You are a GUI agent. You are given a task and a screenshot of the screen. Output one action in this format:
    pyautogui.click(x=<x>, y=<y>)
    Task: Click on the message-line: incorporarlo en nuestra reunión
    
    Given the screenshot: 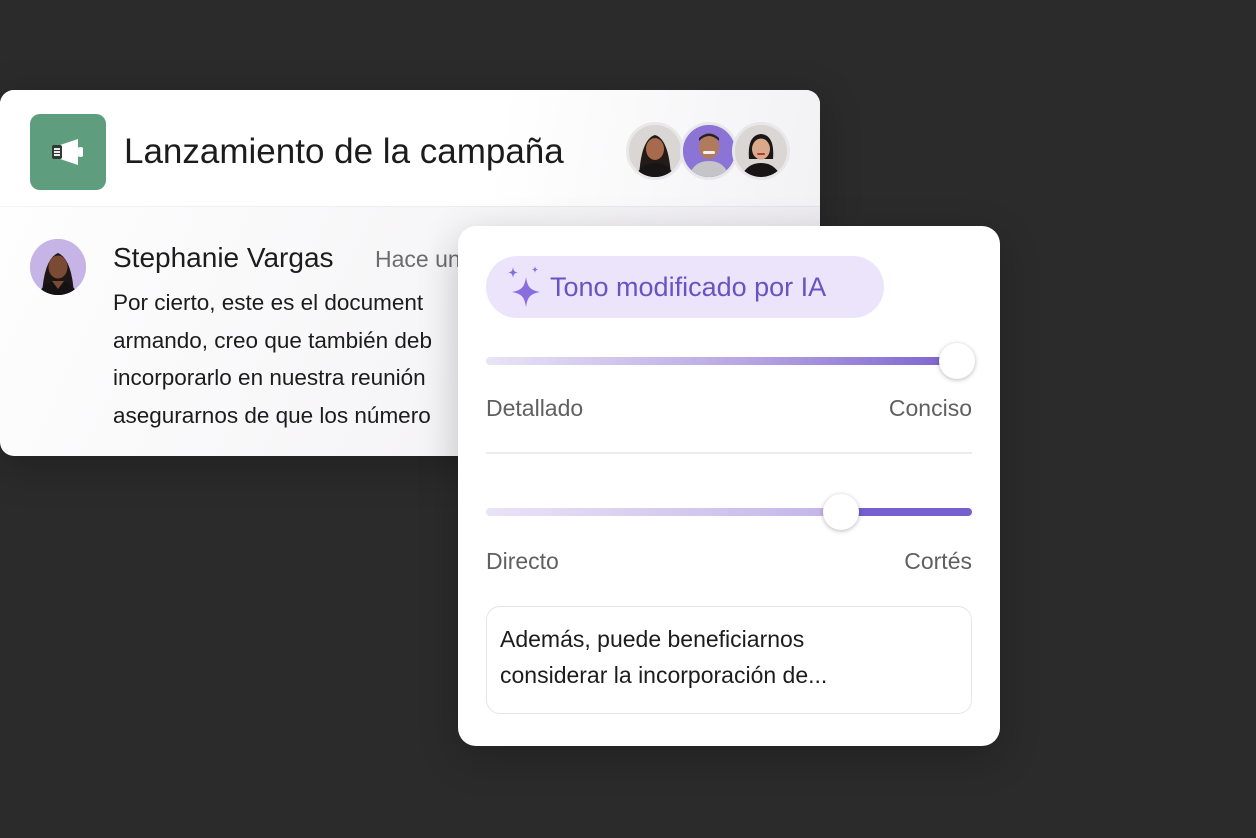 What is the action you would take?
    pyautogui.click(x=269, y=377)
    